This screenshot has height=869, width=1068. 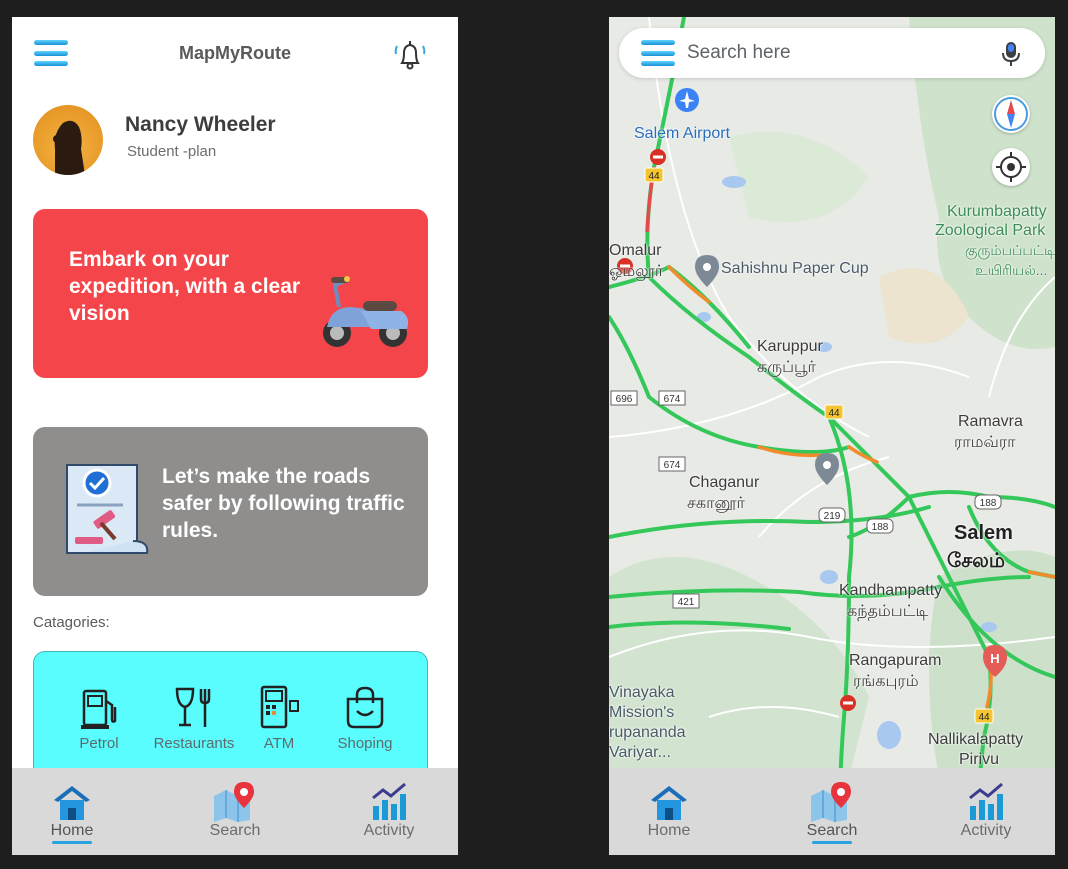 What do you see at coordinates (1011, 54) in the screenshot?
I see `microphone-icon` at bounding box center [1011, 54].